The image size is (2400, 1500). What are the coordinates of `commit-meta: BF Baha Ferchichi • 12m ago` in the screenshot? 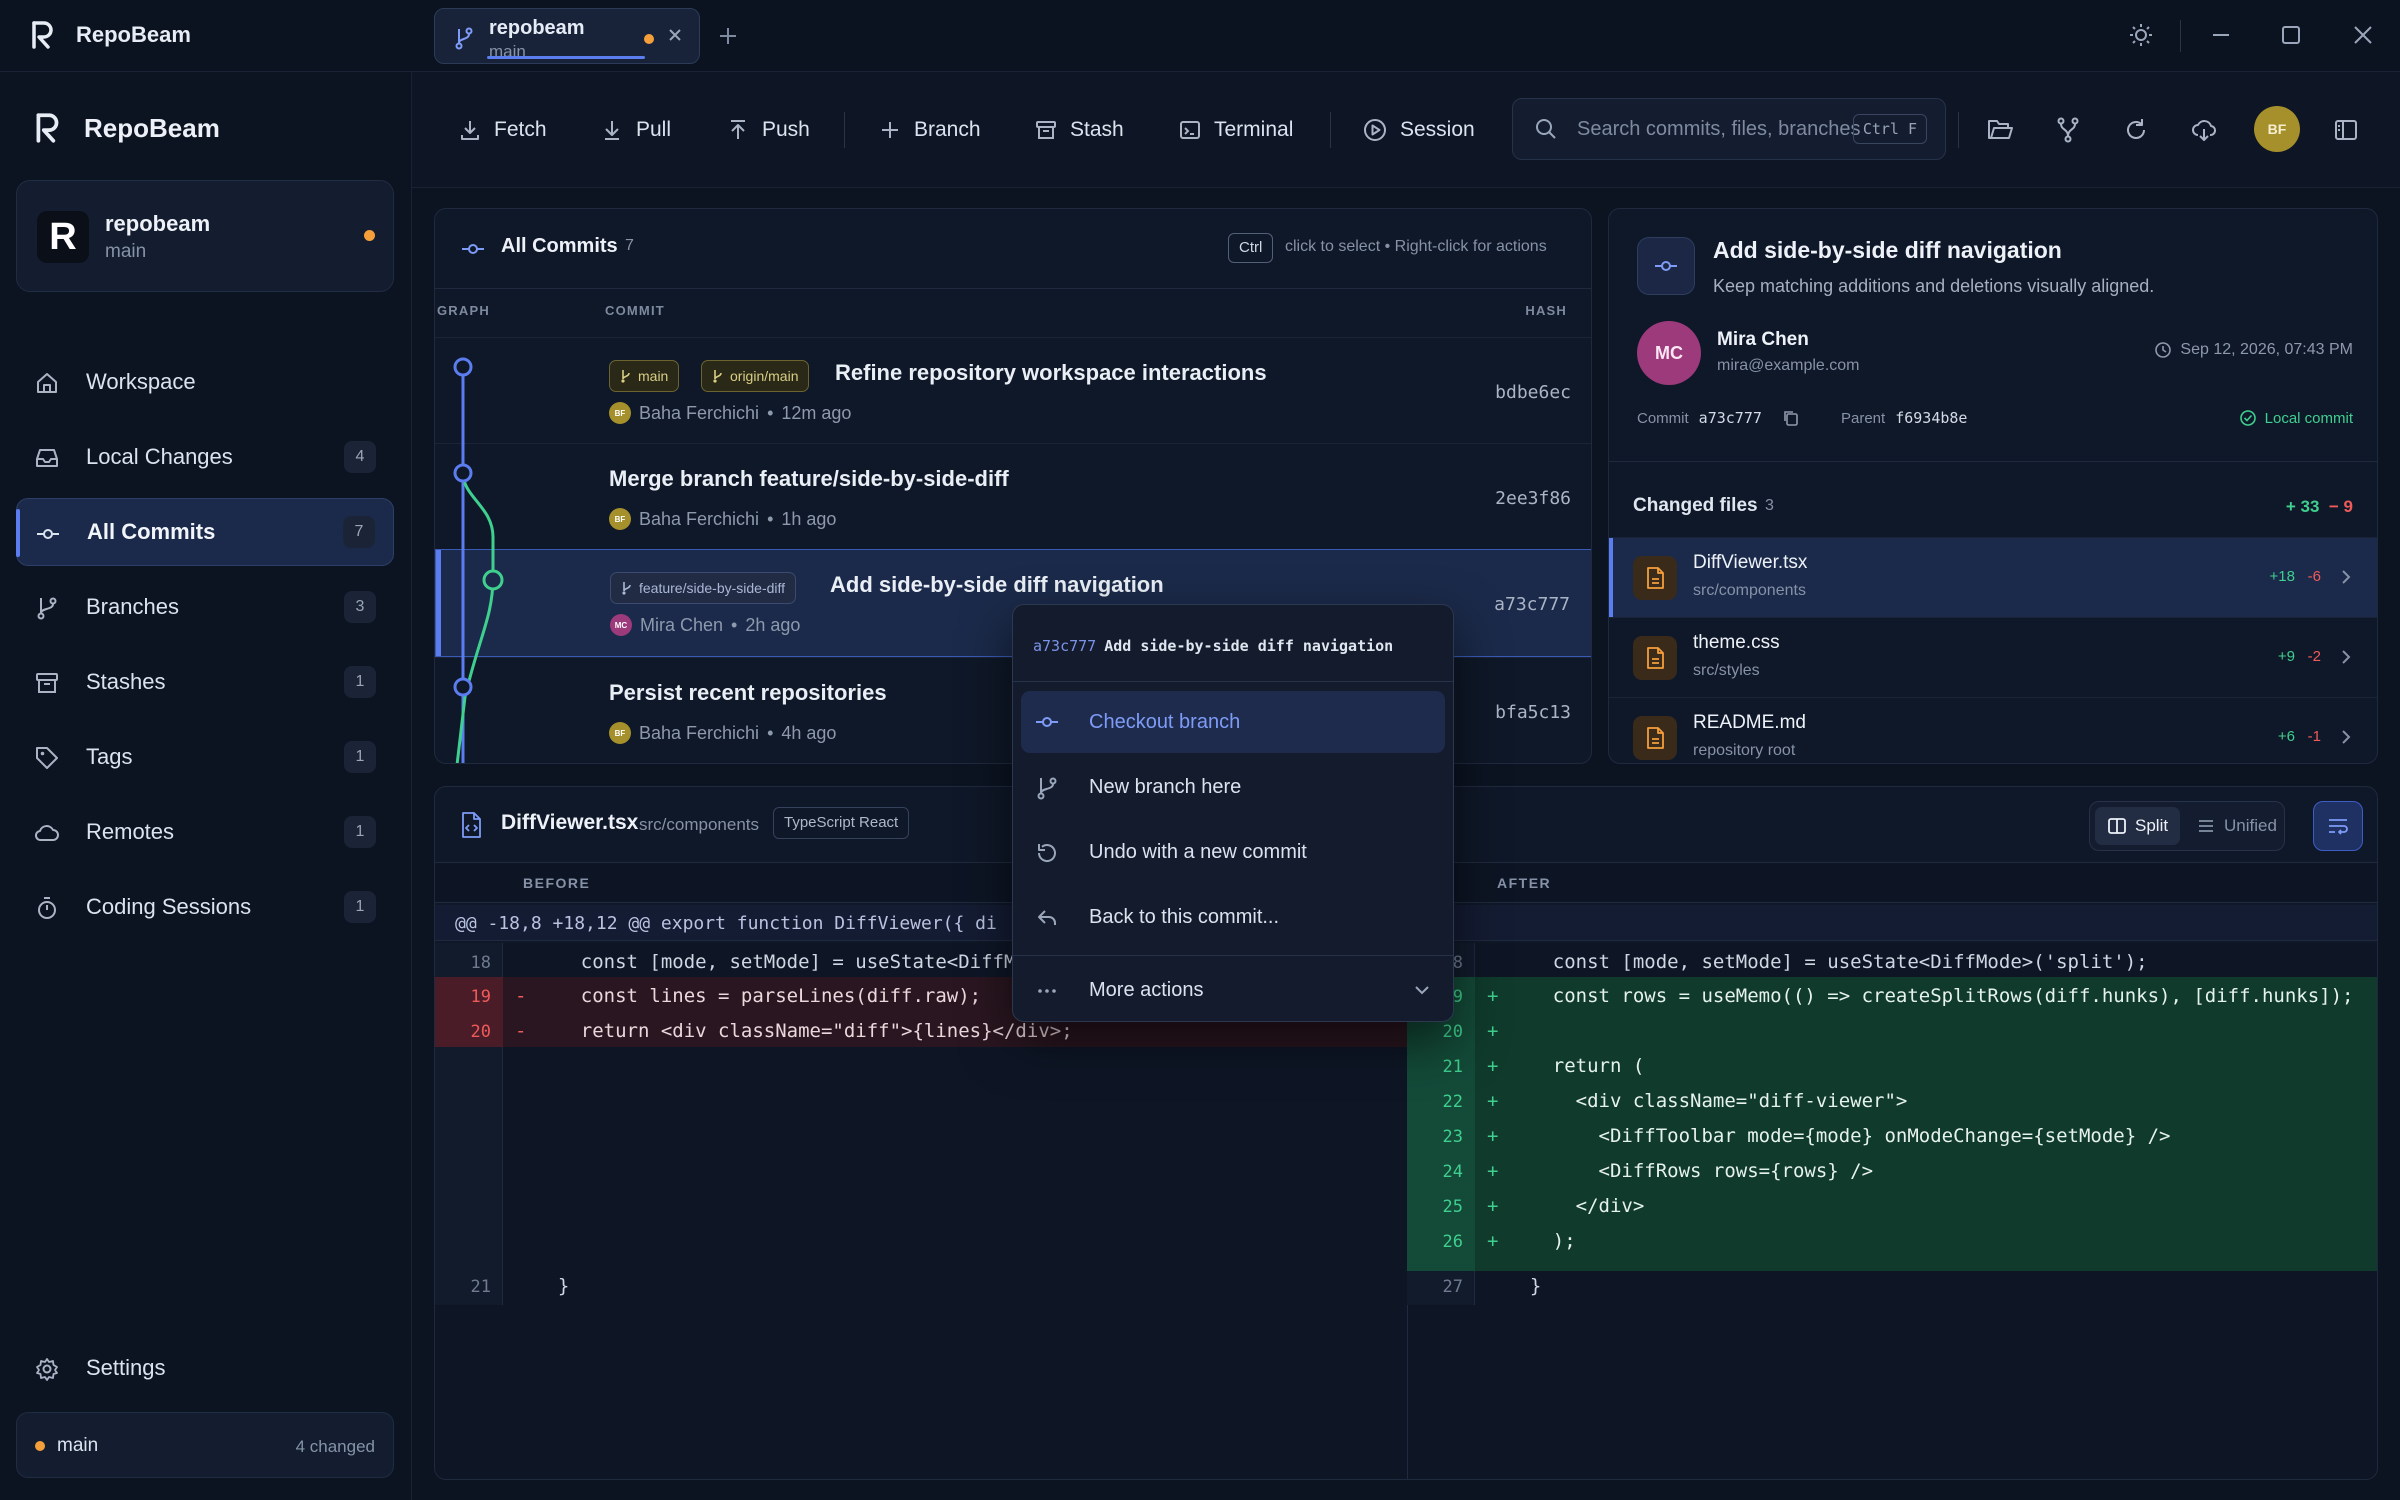 It's located at (730, 413).